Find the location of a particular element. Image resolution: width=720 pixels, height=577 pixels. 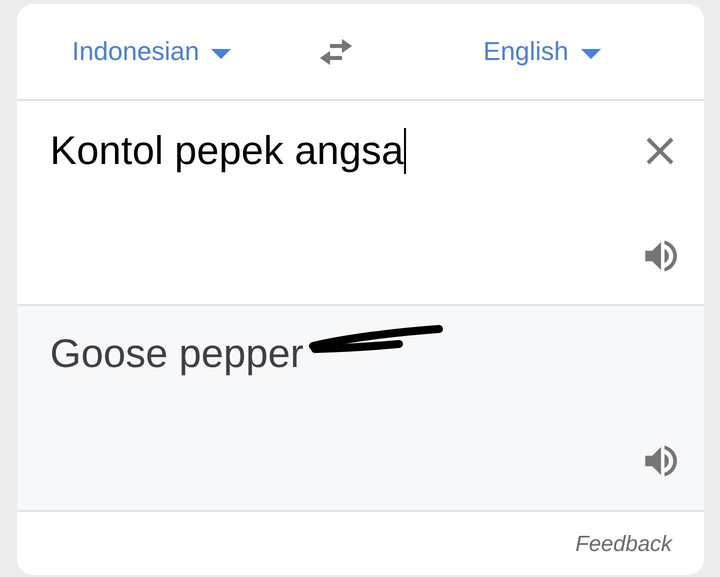

feedback-link: Feedback is located at coordinates (623, 543).